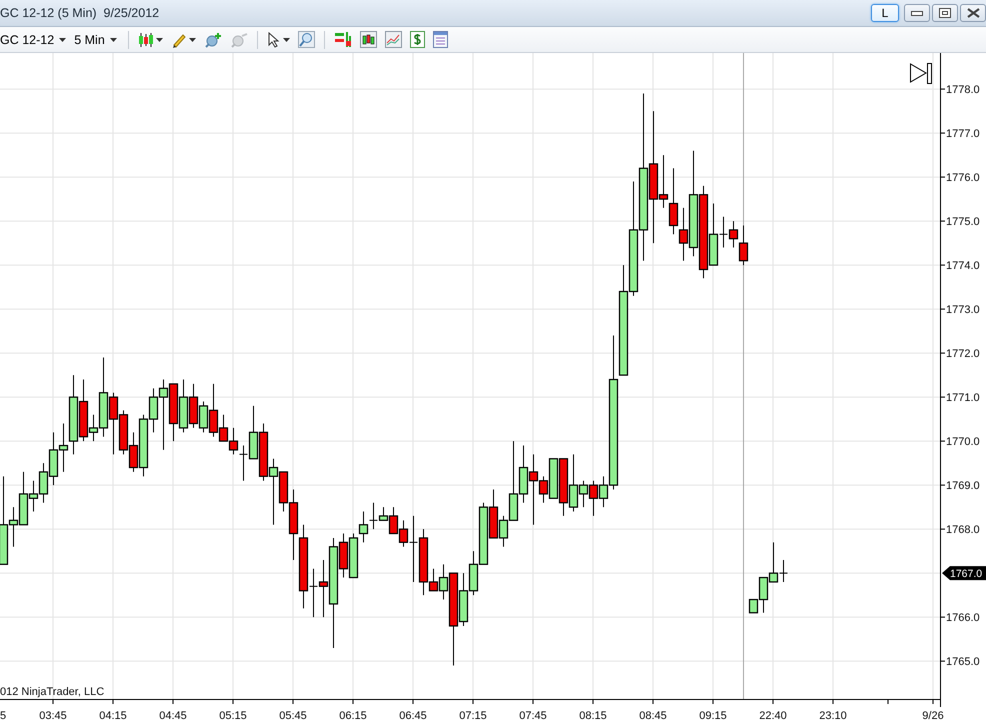 The width and height of the screenshot is (986, 727). I want to click on close-button, so click(973, 13).